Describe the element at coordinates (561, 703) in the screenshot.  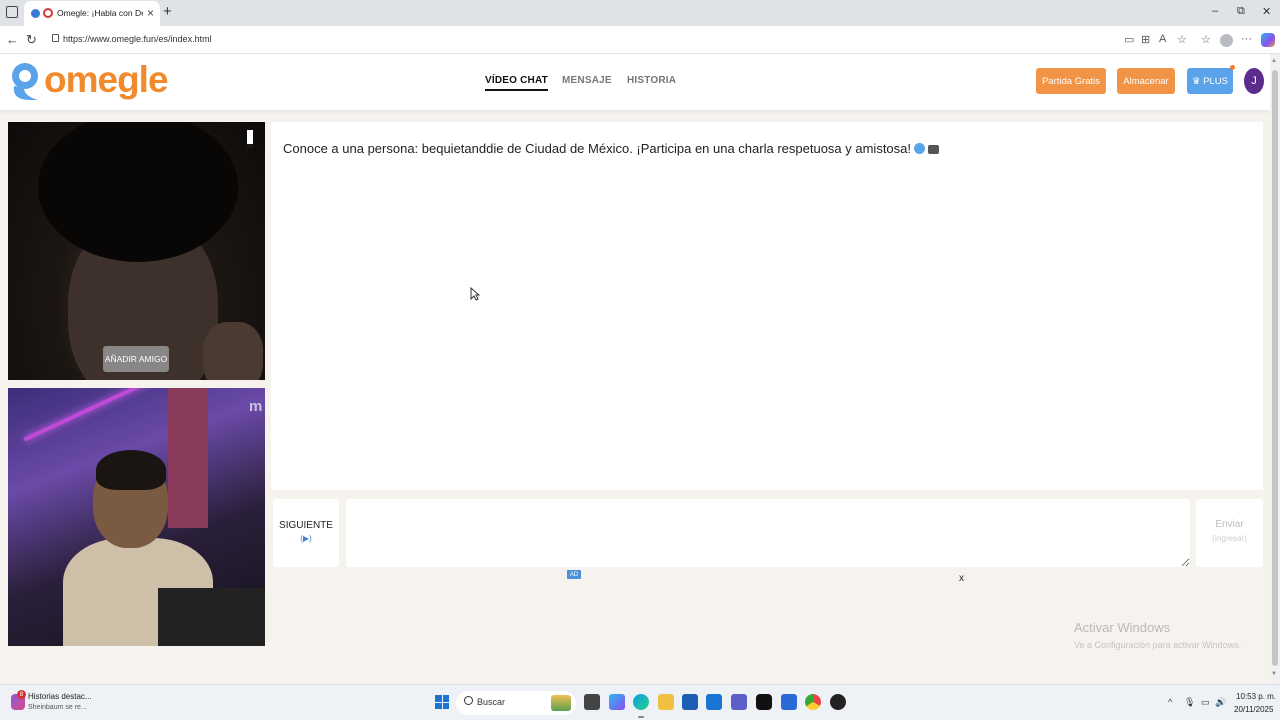
I see `search-highlight-icon` at that location.